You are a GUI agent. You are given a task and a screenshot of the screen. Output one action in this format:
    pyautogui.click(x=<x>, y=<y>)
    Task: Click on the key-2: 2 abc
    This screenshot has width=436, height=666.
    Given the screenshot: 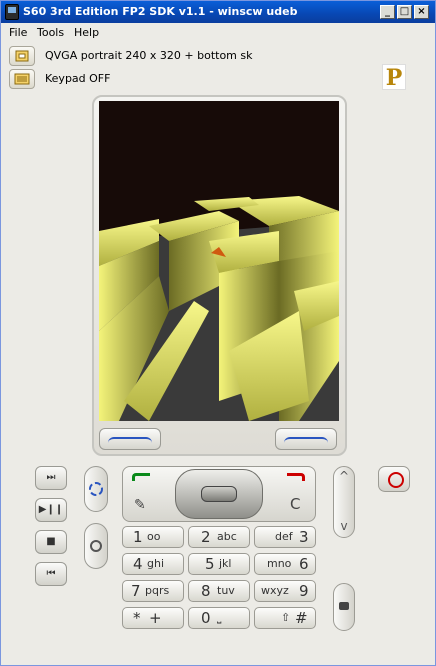 What is the action you would take?
    pyautogui.click(x=219, y=537)
    